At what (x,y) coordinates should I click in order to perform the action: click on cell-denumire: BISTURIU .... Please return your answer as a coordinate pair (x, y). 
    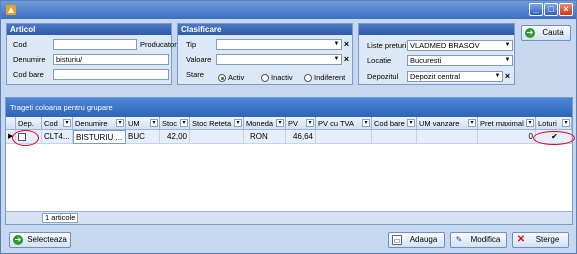
    Looking at the image, I should click on (99, 137).